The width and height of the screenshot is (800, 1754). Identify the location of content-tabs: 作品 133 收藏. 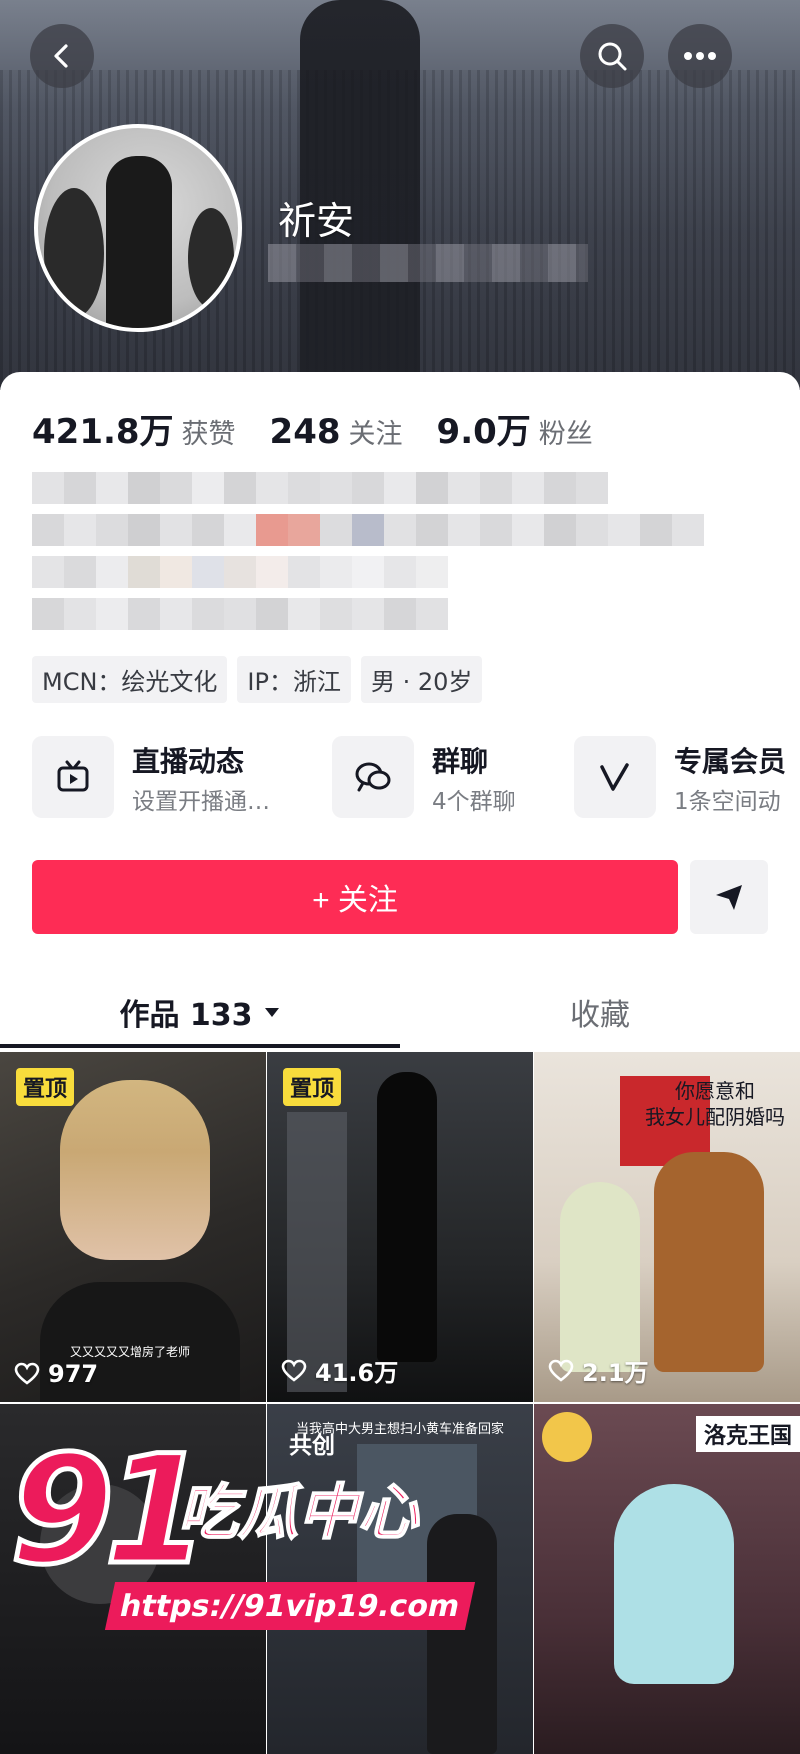
(400, 1012).